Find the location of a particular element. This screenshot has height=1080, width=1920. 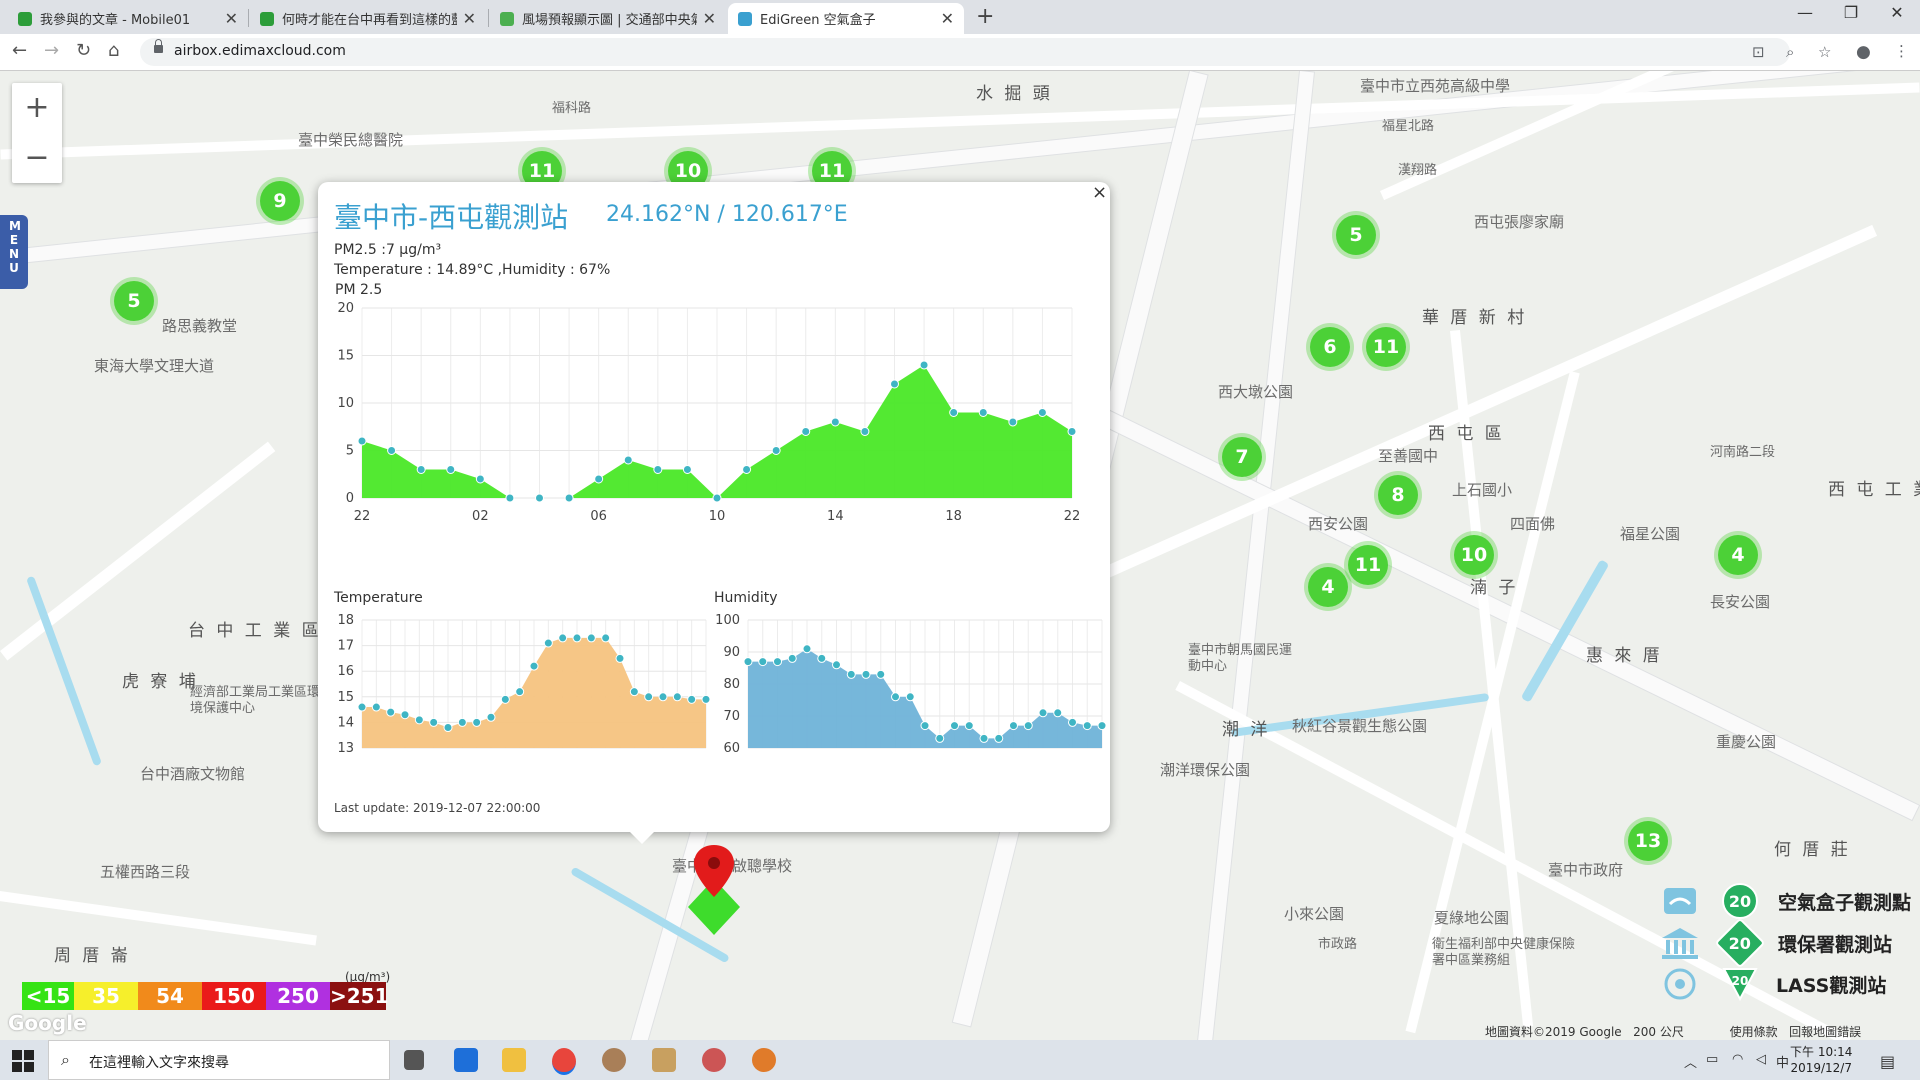

selected-station-marker is located at coordinates (714, 891).